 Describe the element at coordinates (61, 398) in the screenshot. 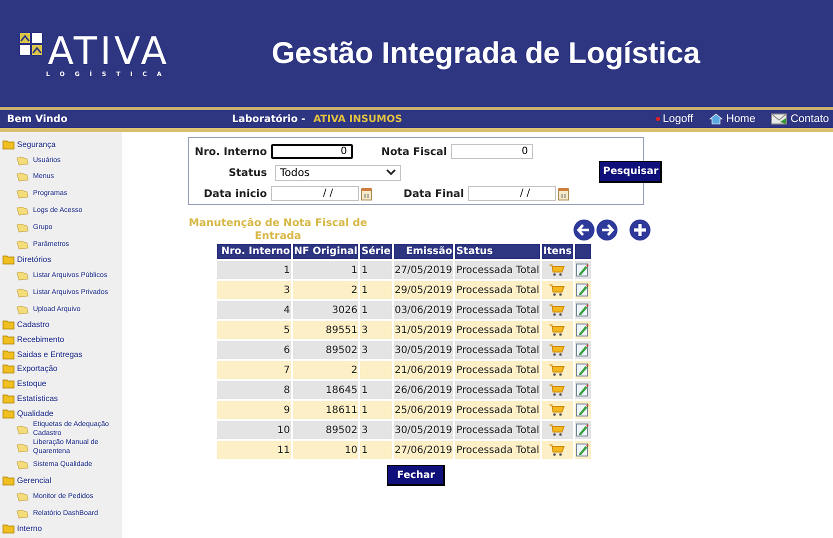

I see `sidebar-item: Estatísticas` at that location.